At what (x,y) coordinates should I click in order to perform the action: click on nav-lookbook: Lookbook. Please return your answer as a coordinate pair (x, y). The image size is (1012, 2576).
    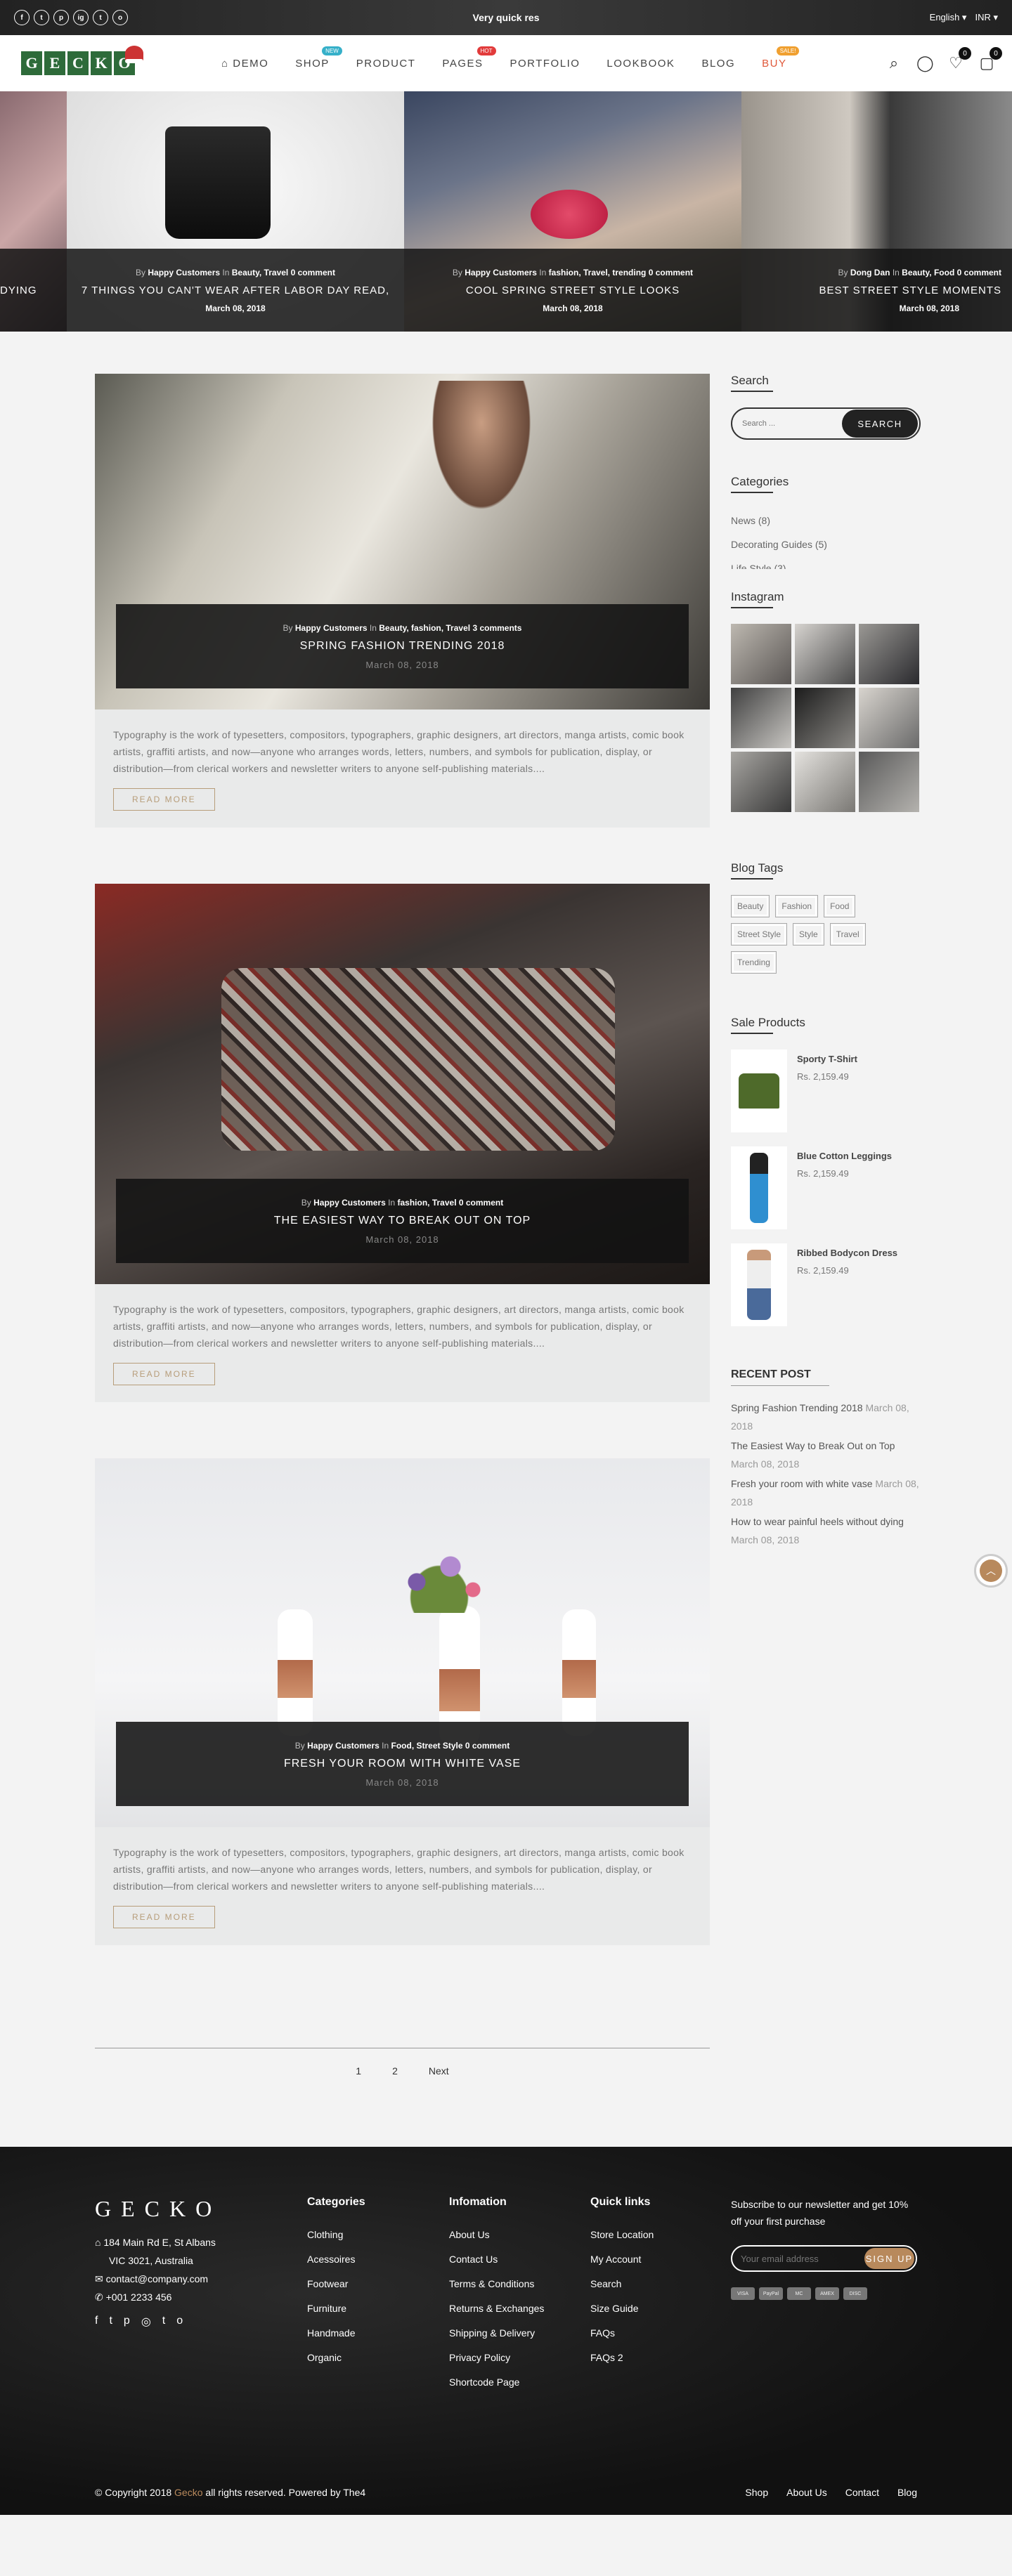
    Looking at the image, I should click on (640, 64).